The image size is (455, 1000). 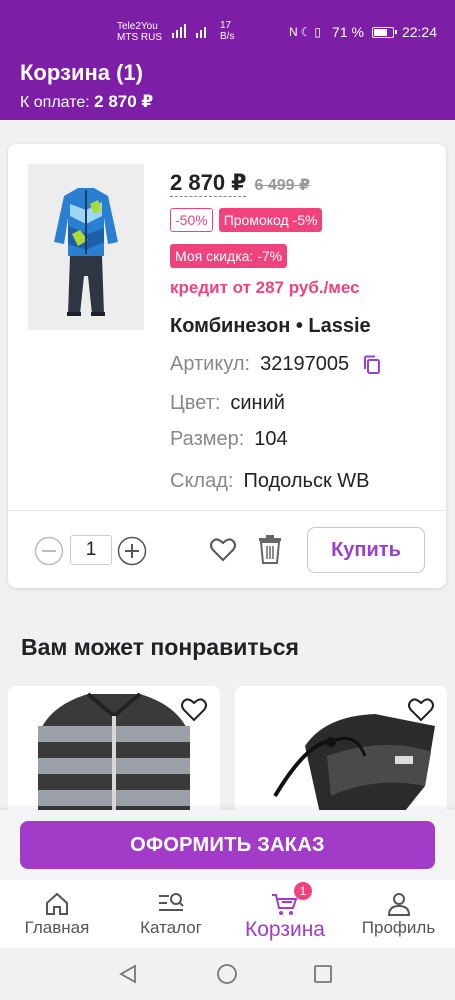 What do you see at coordinates (57, 903) in the screenshot?
I see `home-icon` at bounding box center [57, 903].